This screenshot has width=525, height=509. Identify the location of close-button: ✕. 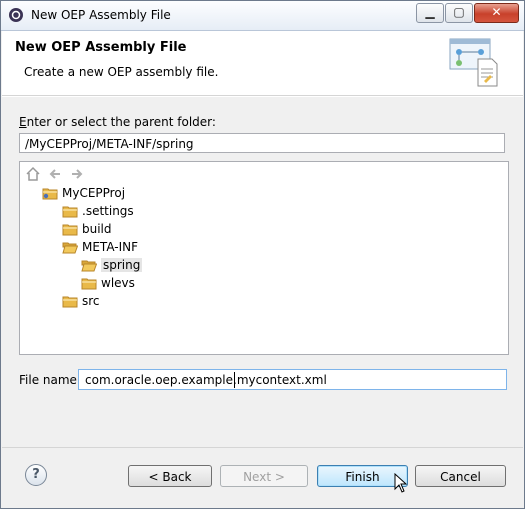
(496, 13).